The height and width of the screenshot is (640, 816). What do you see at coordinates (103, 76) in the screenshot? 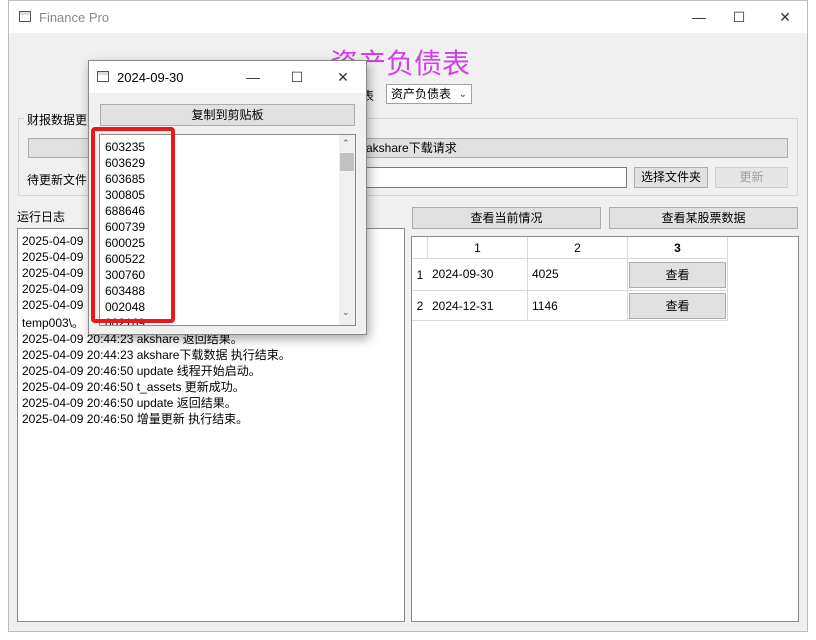
I see `dialog-window-icon` at bounding box center [103, 76].